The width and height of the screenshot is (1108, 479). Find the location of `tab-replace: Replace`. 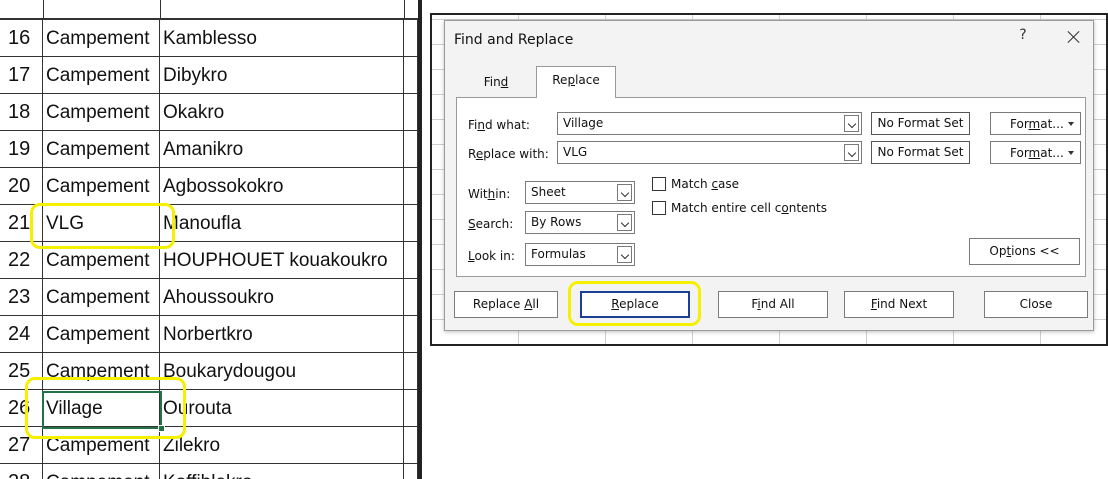

tab-replace: Replace is located at coordinates (576, 82).